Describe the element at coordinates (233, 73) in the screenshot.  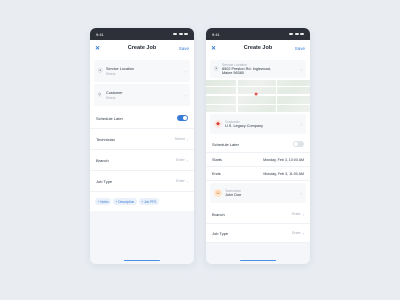
I see `service-location-line2: Maine 98380` at that location.